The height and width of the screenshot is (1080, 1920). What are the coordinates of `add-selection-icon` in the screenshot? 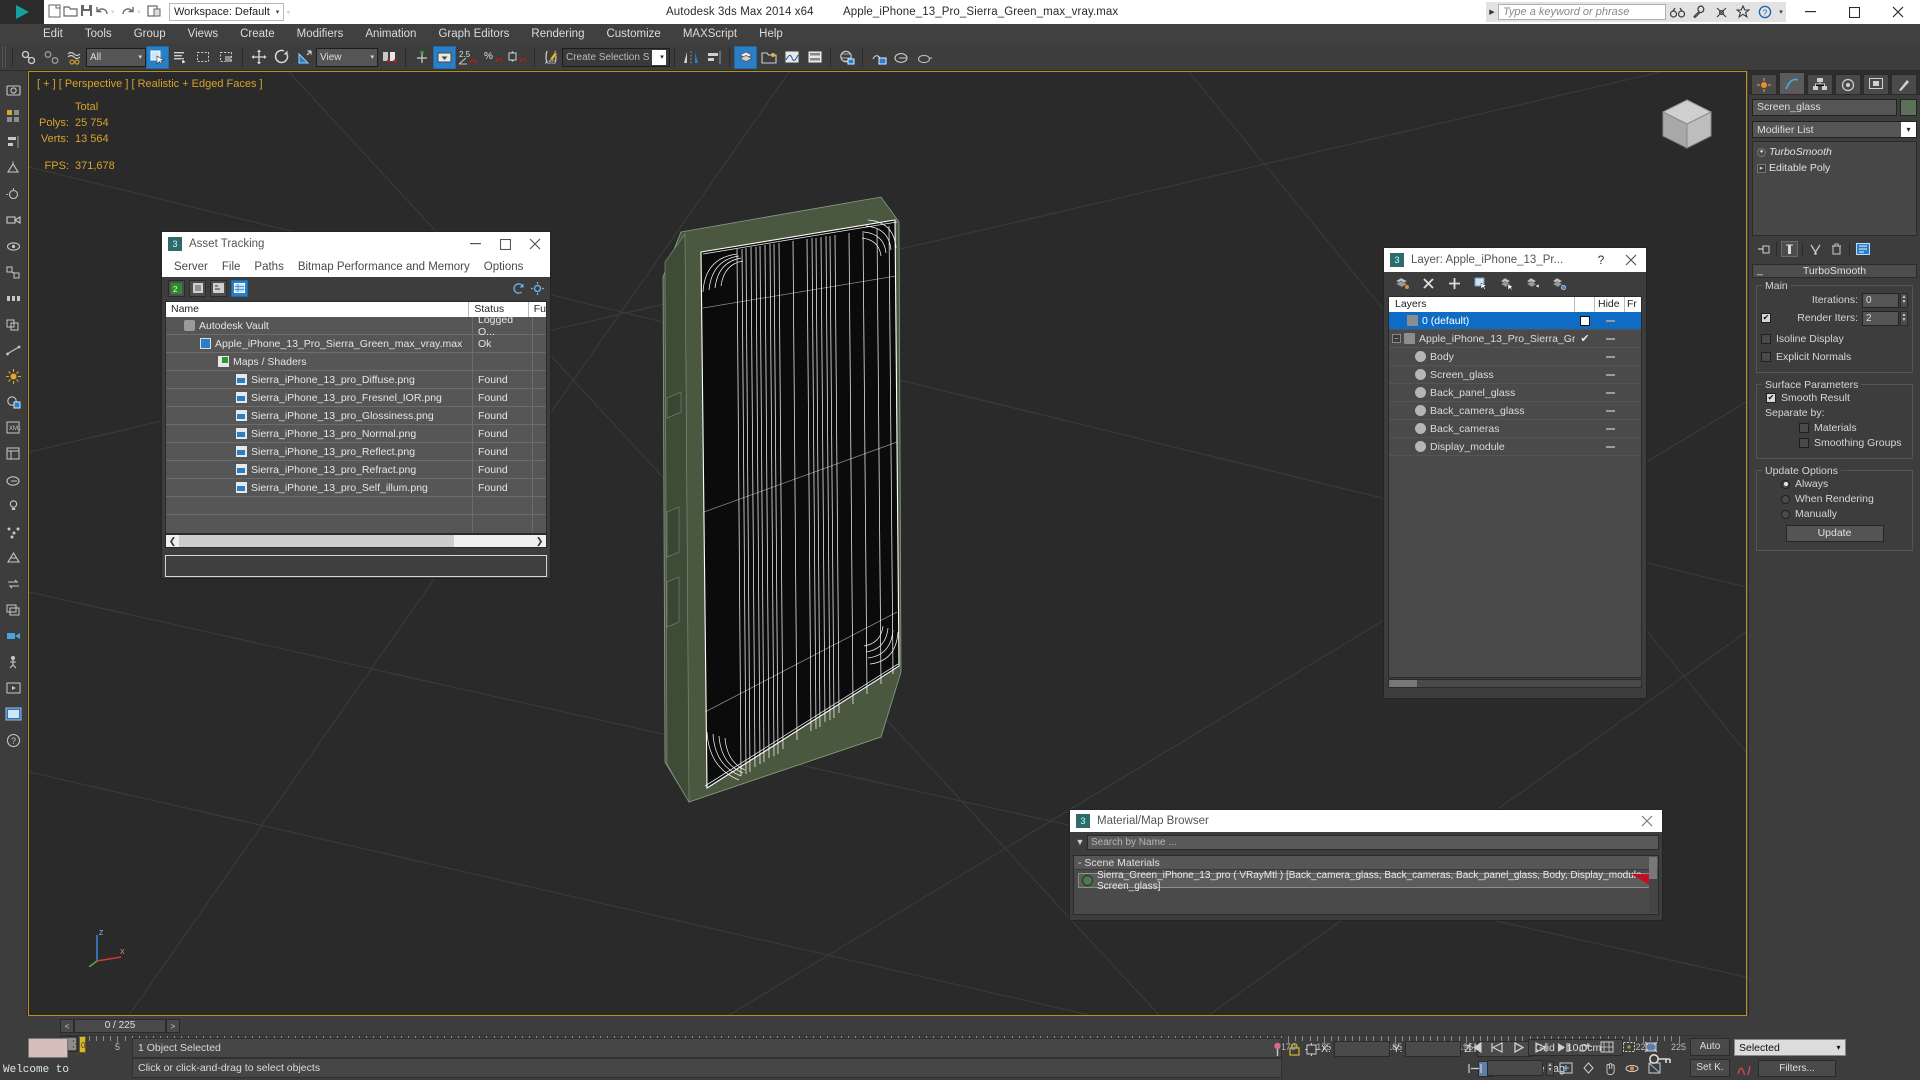 It's located at (1454, 283).